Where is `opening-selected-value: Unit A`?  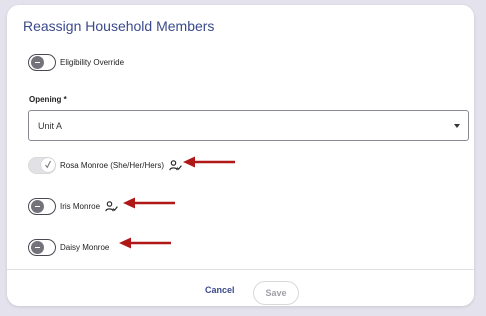
opening-selected-value: Unit A is located at coordinates (50, 126).